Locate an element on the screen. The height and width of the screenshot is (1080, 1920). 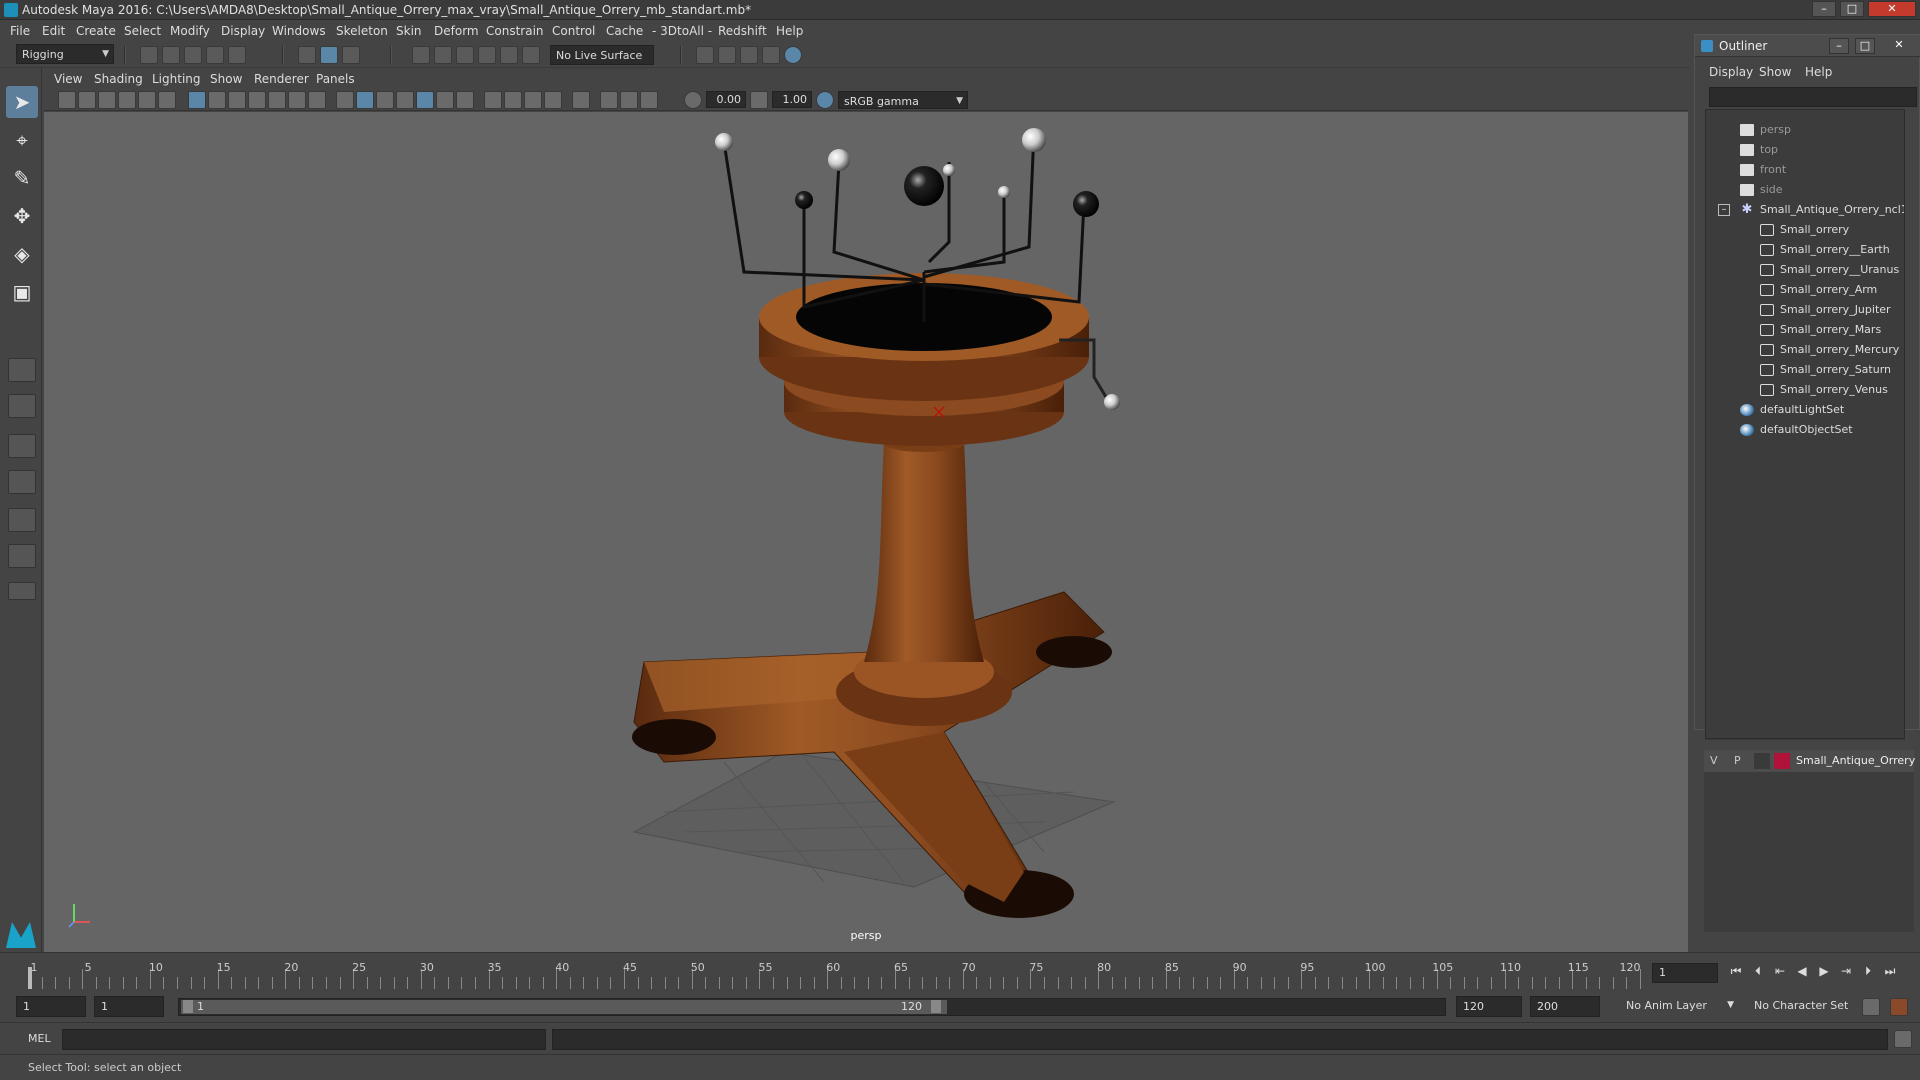
outliner-item-orrery-group: – ✱ Small_Antique_Orrery_ncl1 is located at coordinates (1805, 210).